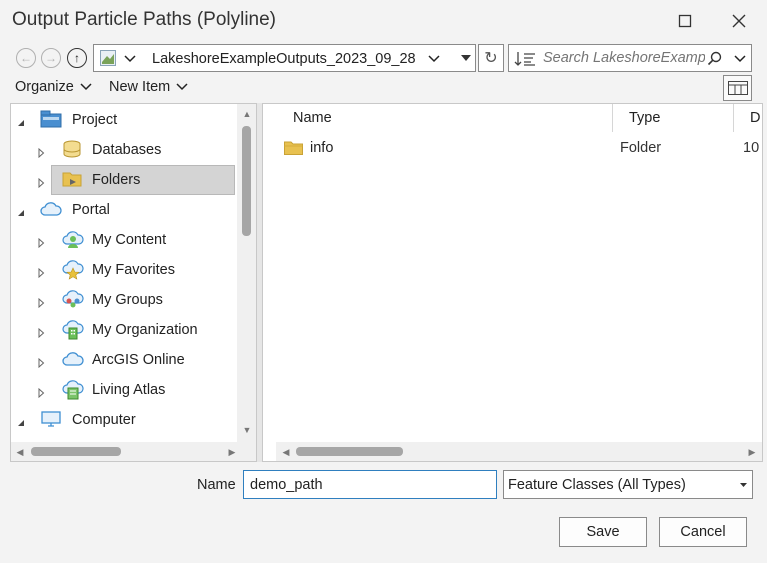 Image resolution: width=767 pixels, height=563 pixels. I want to click on column-date-label: D, so click(755, 118).